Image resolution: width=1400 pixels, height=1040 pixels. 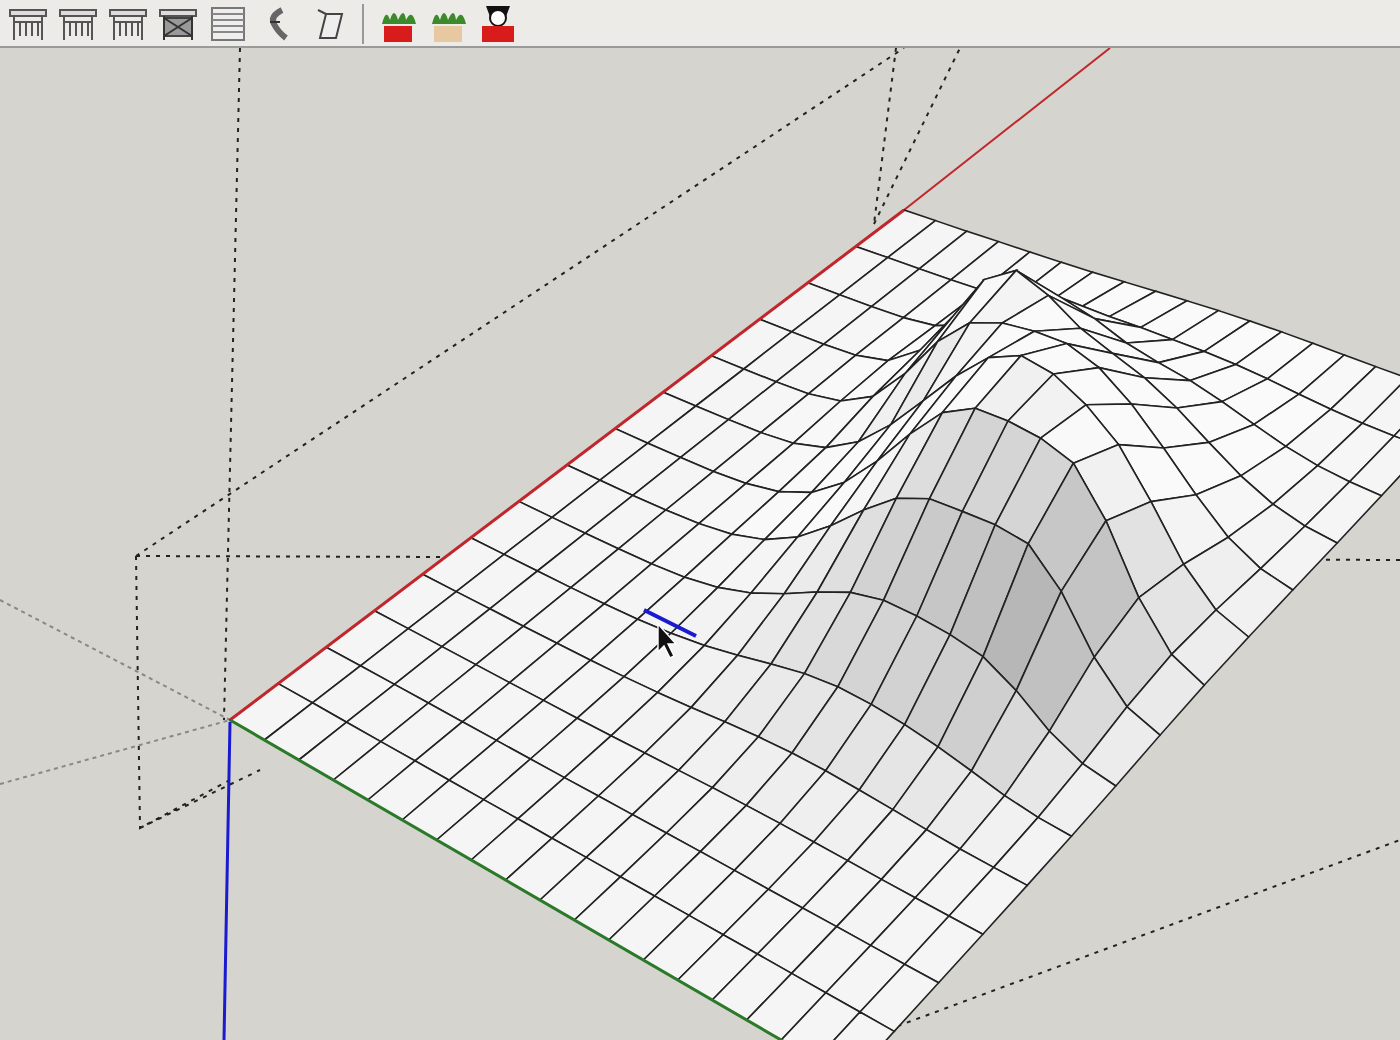 What do you see at coordinates (228, 23) in the screenshot?
I see `louver-icon` at bounding box center [228, 23].